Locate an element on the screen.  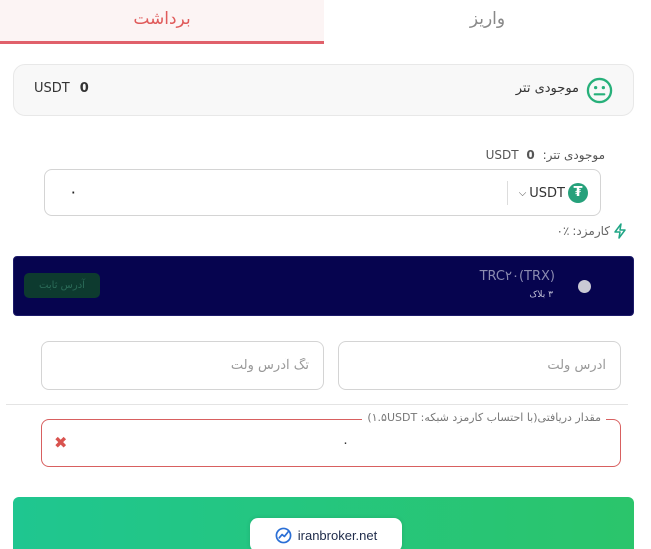
balance-value: USDT 0 is located at coordinates (61, 88).